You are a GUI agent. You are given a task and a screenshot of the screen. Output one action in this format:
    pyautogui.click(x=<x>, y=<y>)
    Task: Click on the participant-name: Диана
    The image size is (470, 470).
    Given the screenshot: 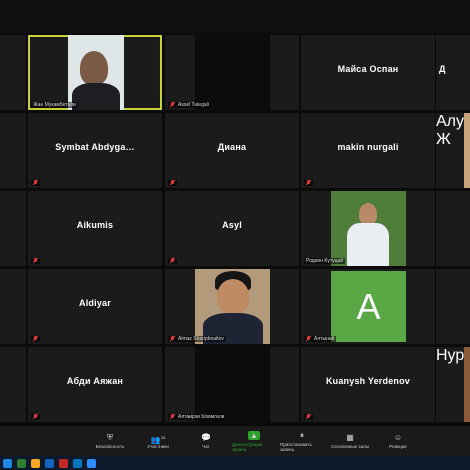 What is the action you would take?
    pyautogui.click(x=232, y=147)
    